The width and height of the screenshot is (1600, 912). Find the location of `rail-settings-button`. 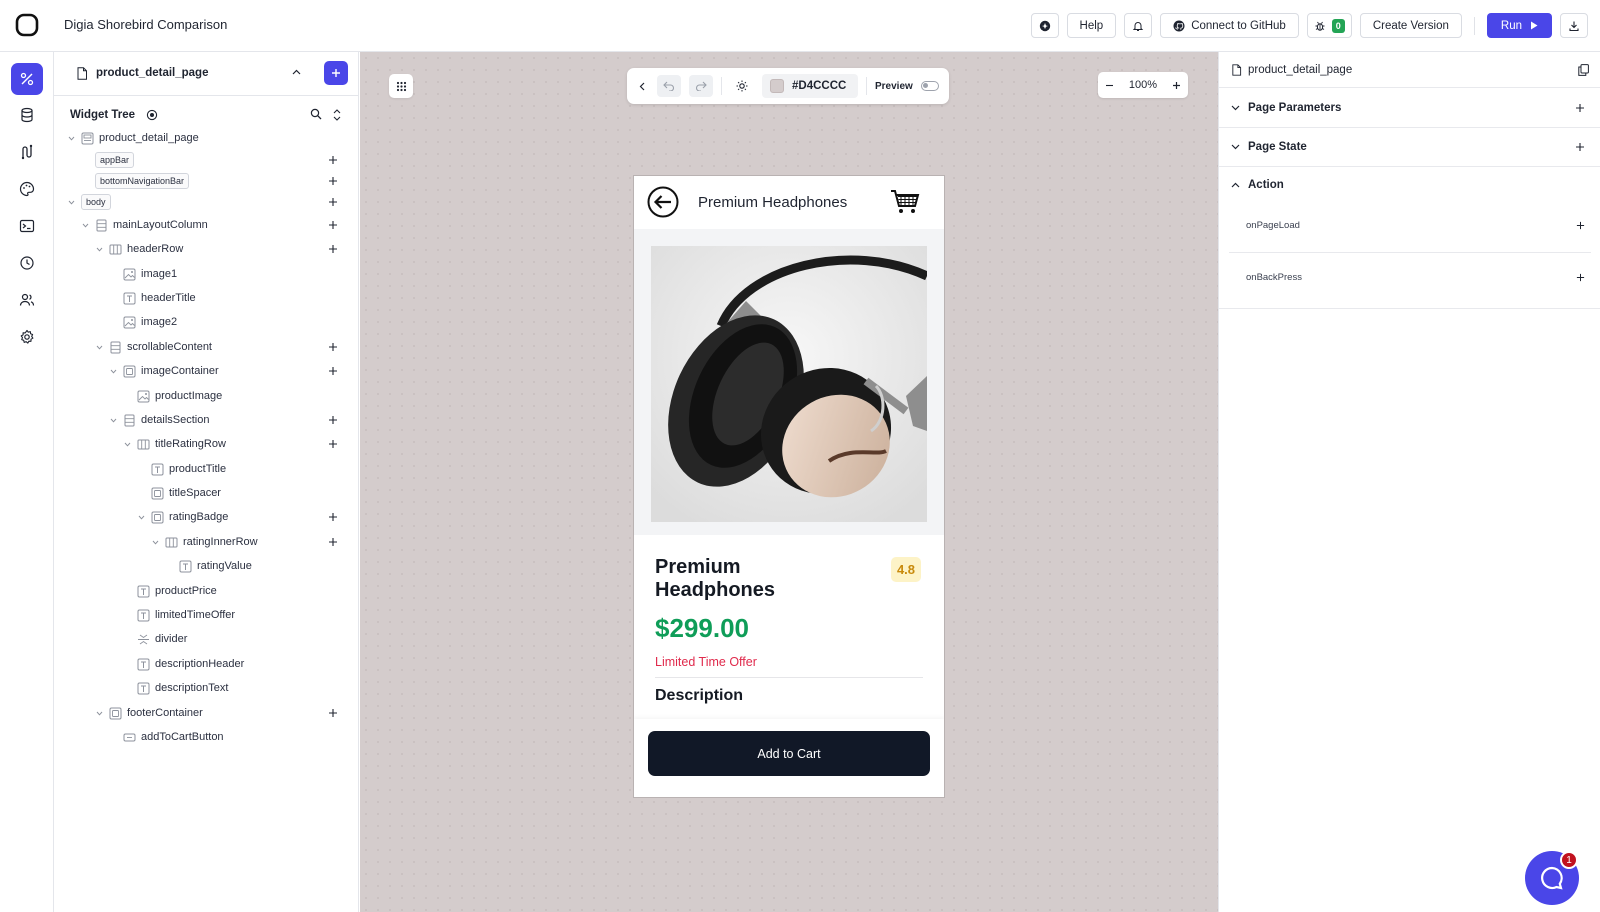

rail-settings-button is located at coordinates (27, 337).